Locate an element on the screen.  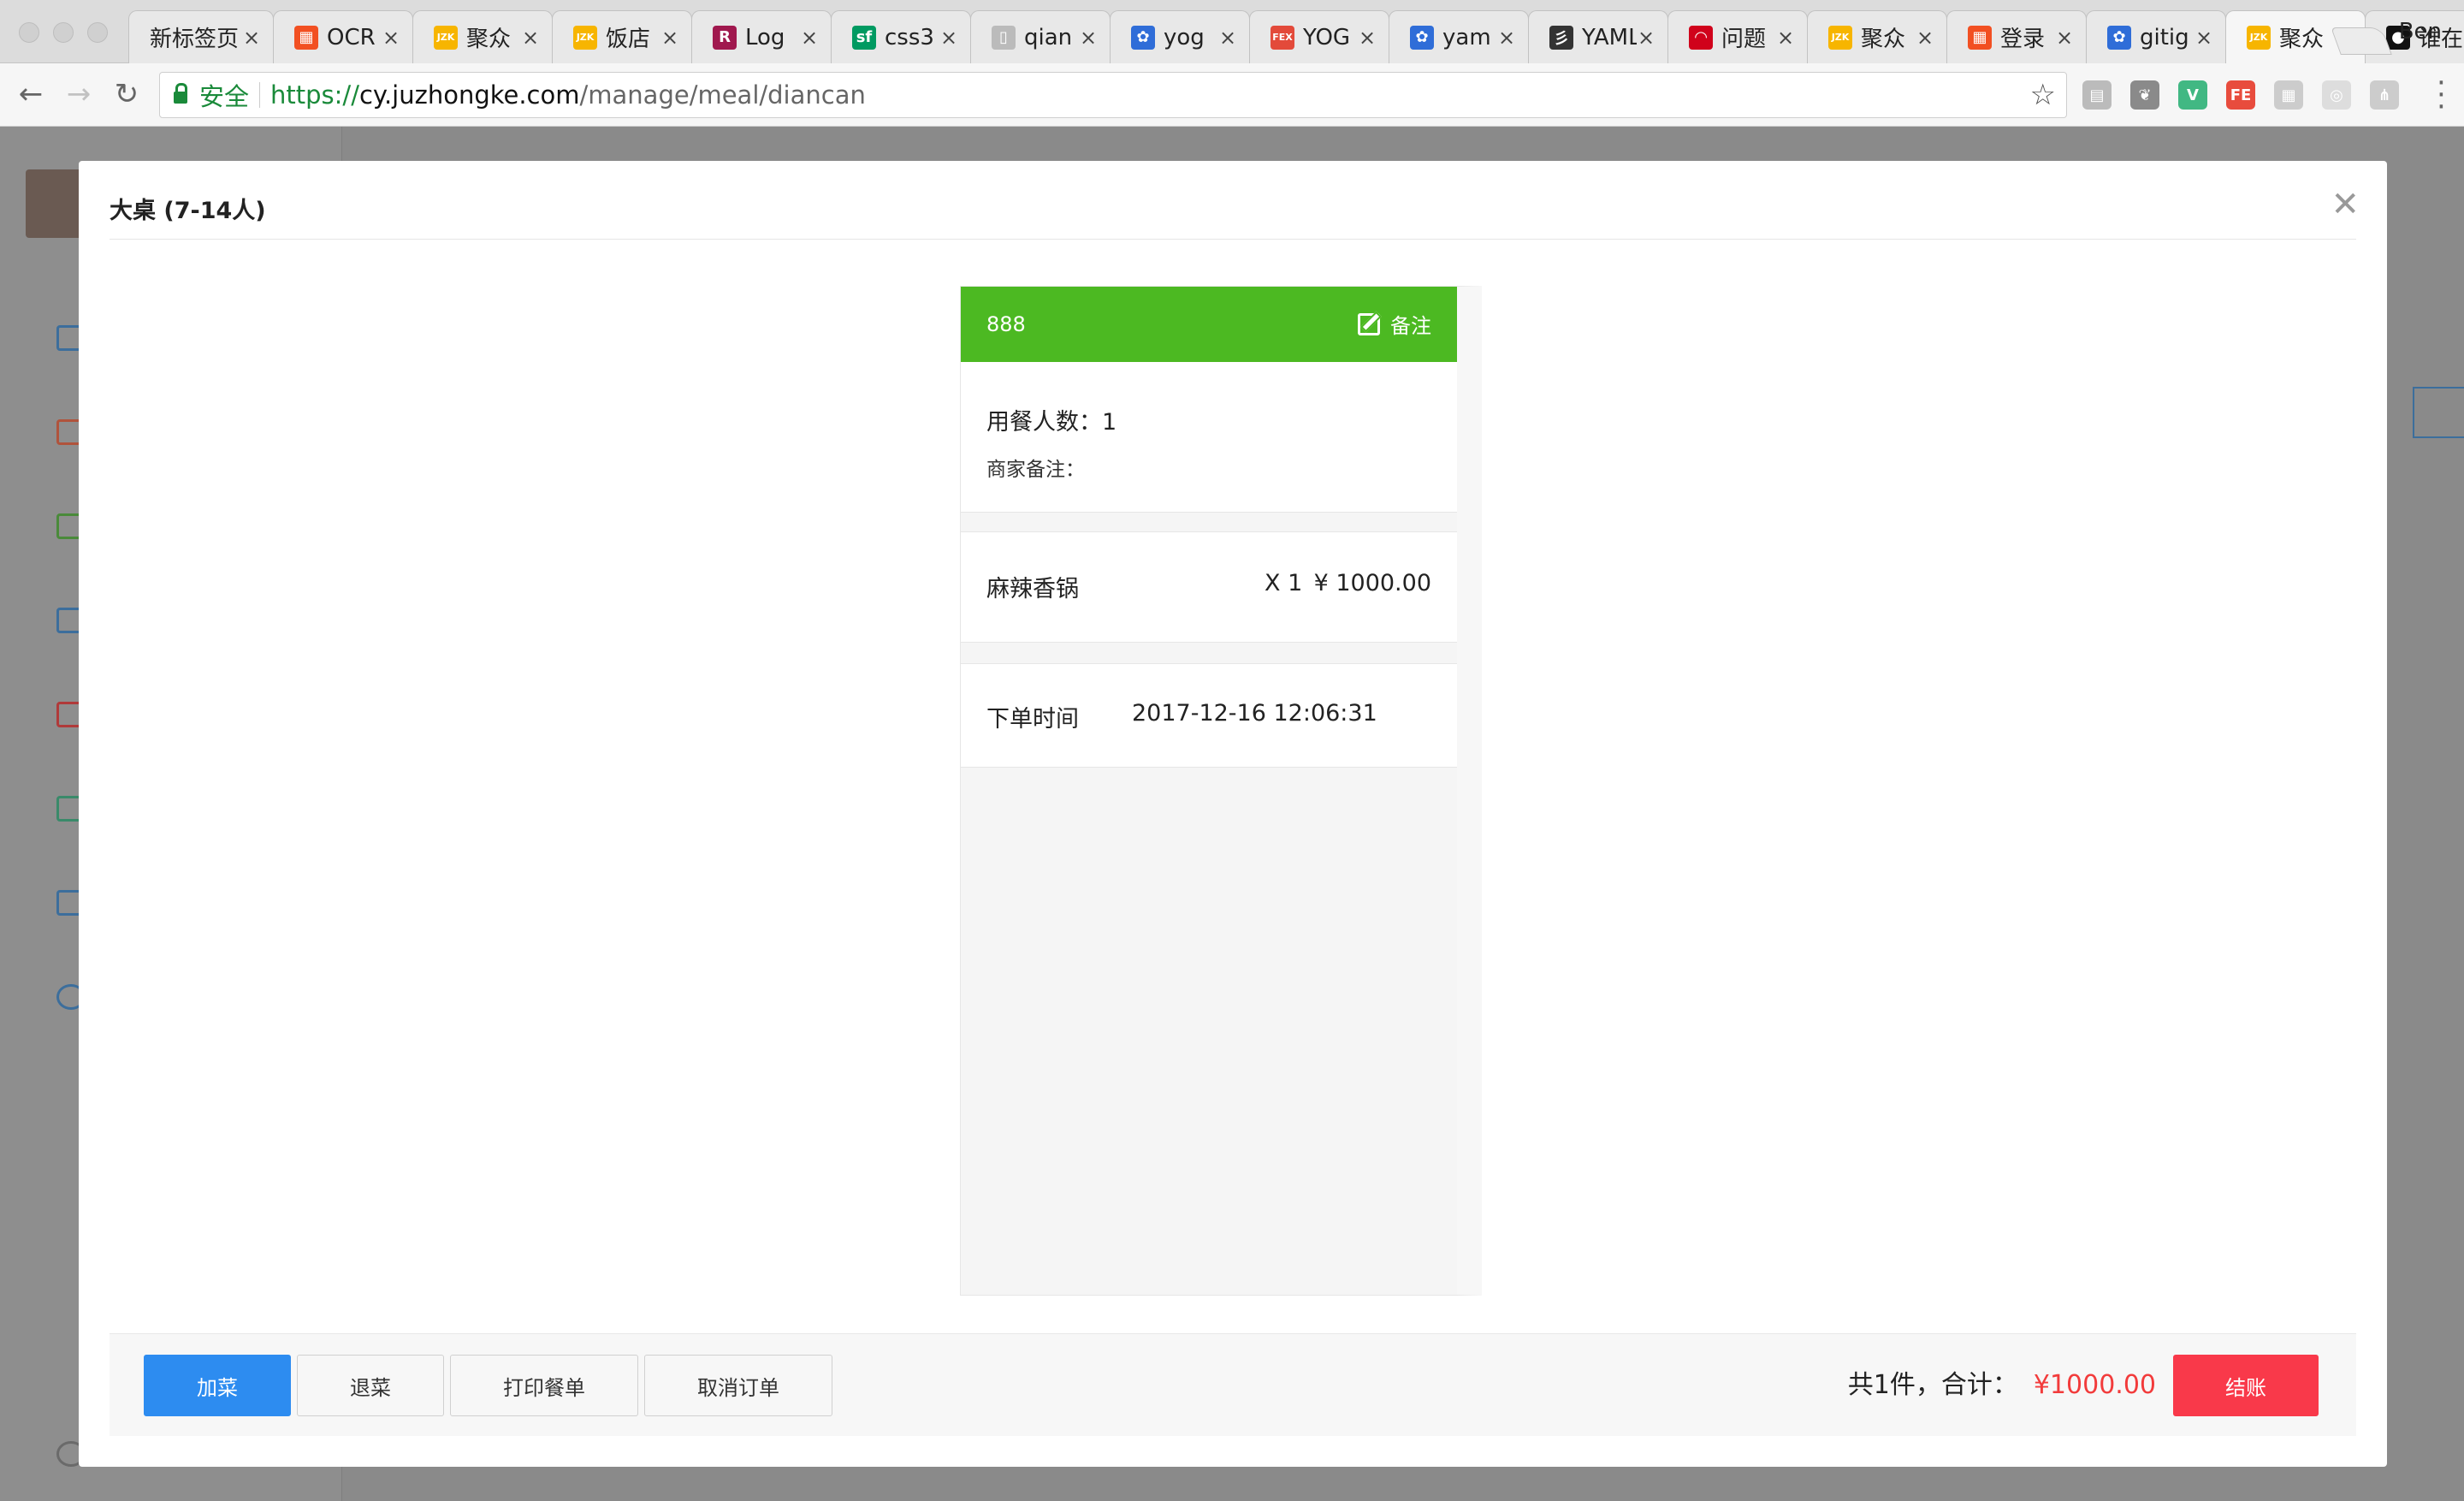
modal-title: 大桌 (7-14人) is located at coordinates (188, 211).